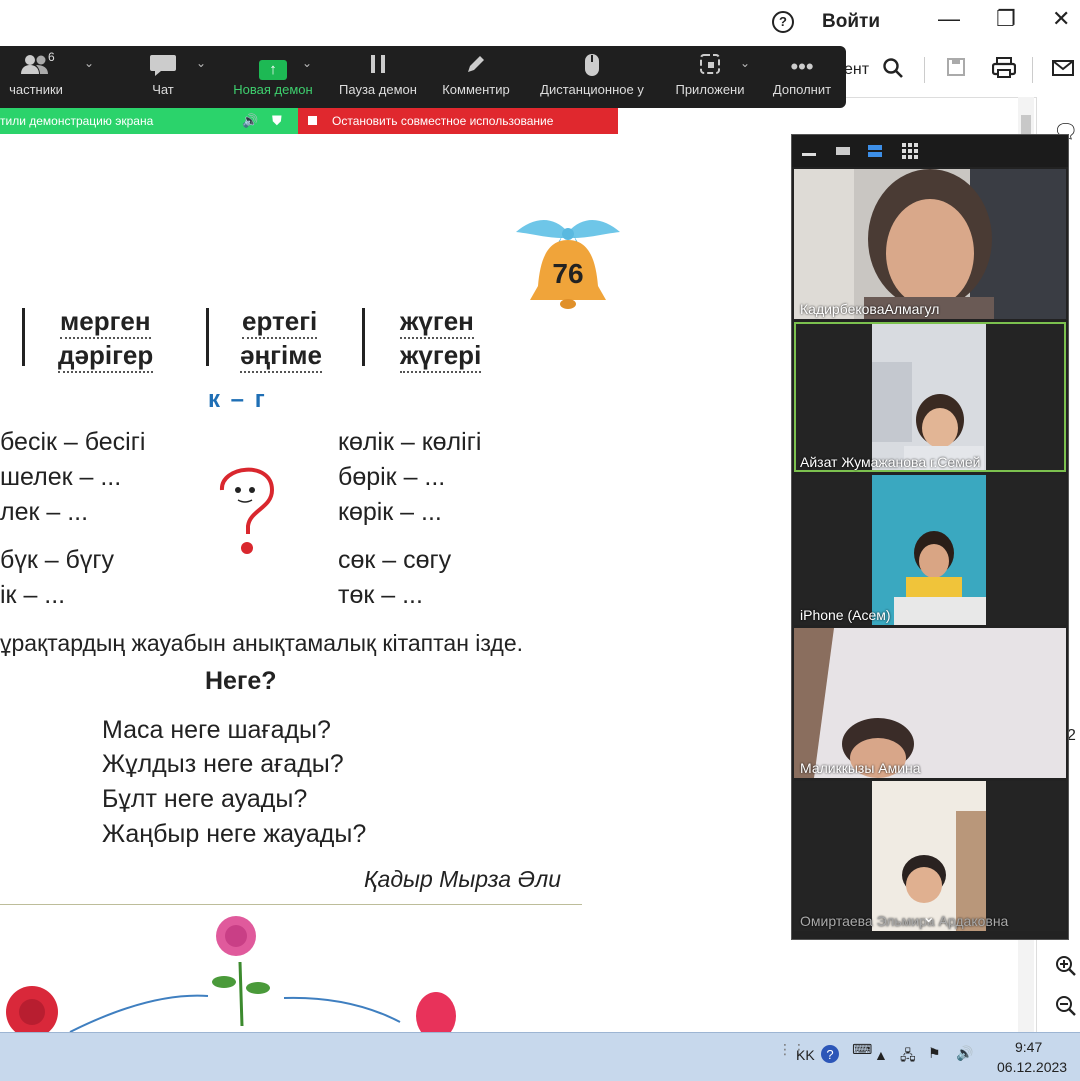 The height and width of the screenshot is (1081, 1080). Describe the element at coordinates (273, 89) in the screenshot. I see `new-share-label: Новая демон` at that location.